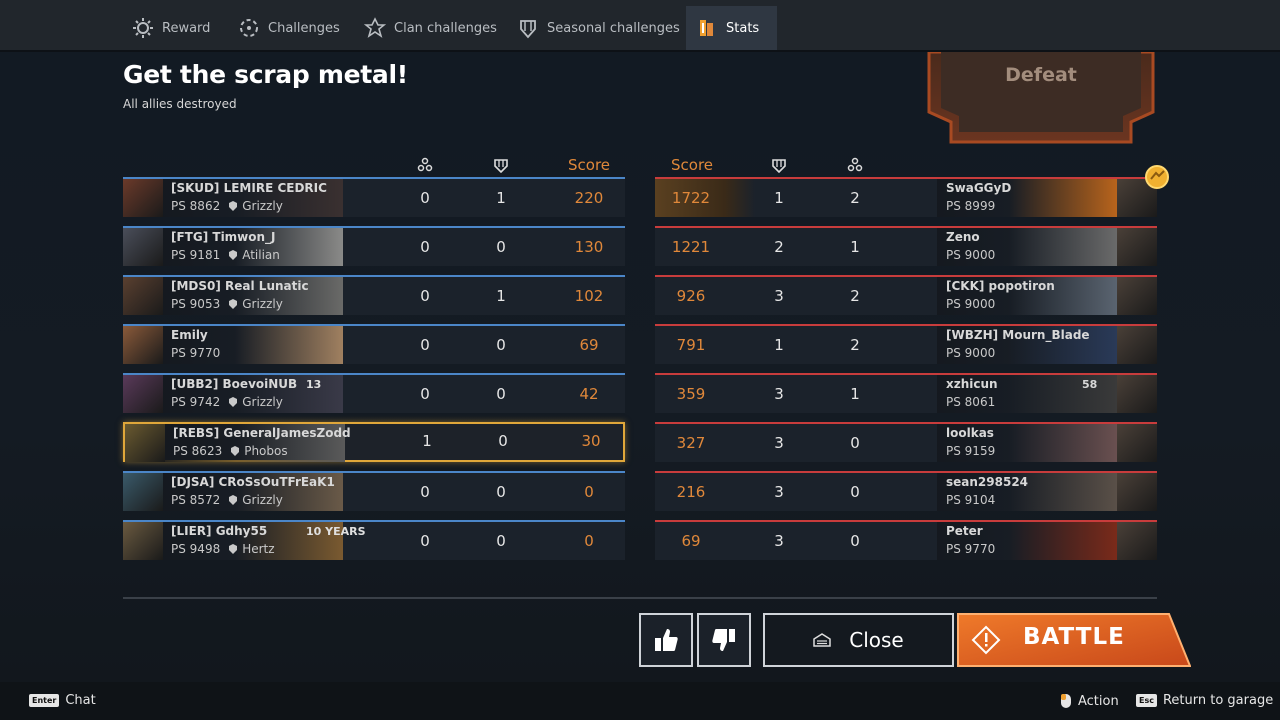  Describe the element at coordinates (196, 549) in the screenshot. I see `power-score: PS 9498` at that location.